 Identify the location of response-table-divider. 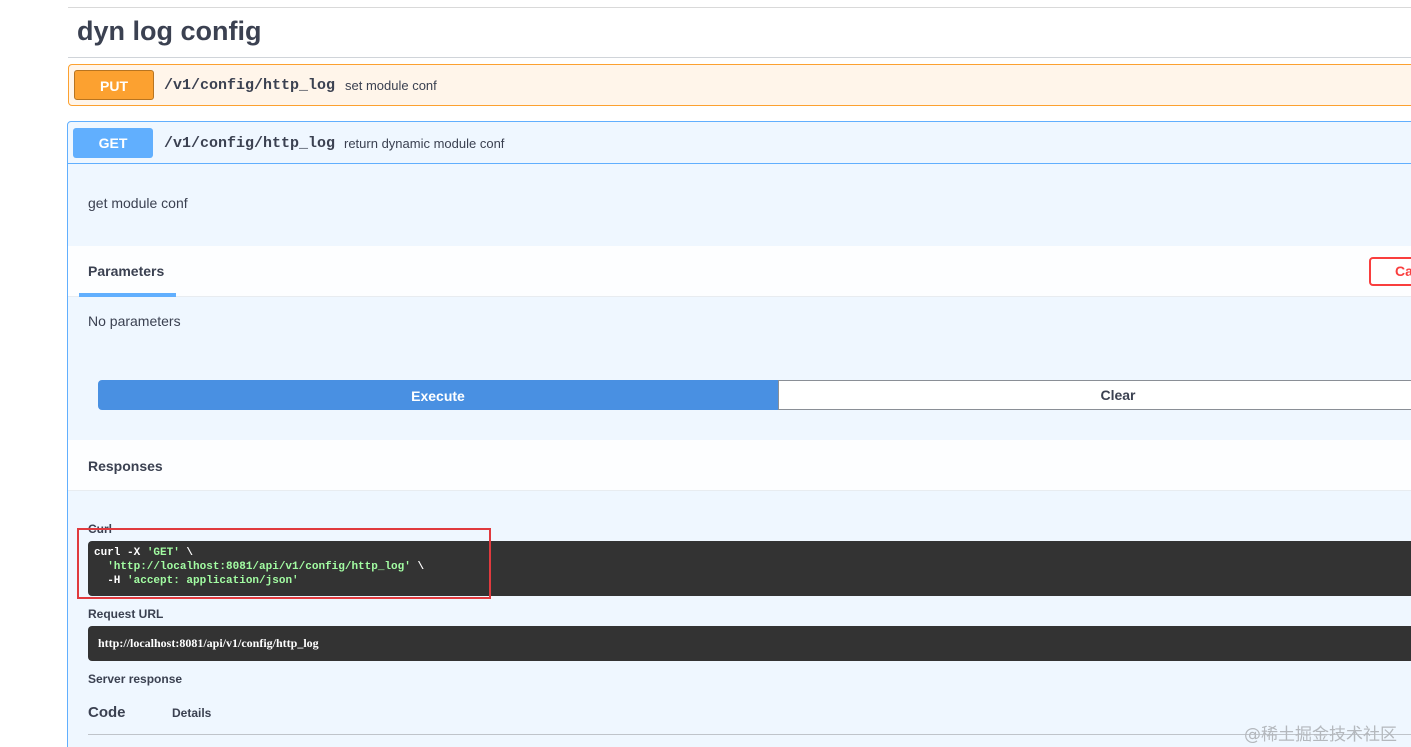
(749, 734).